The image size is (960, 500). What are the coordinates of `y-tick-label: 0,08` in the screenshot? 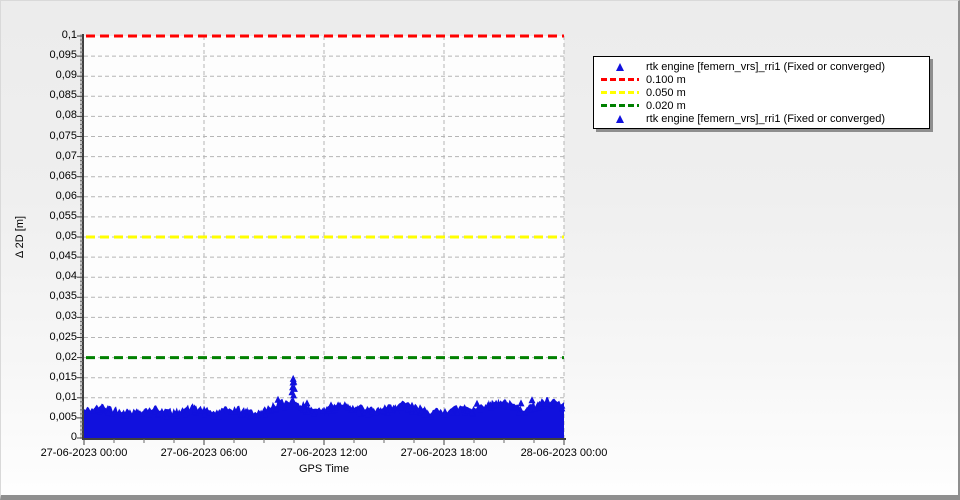 It's located at (66, 115).